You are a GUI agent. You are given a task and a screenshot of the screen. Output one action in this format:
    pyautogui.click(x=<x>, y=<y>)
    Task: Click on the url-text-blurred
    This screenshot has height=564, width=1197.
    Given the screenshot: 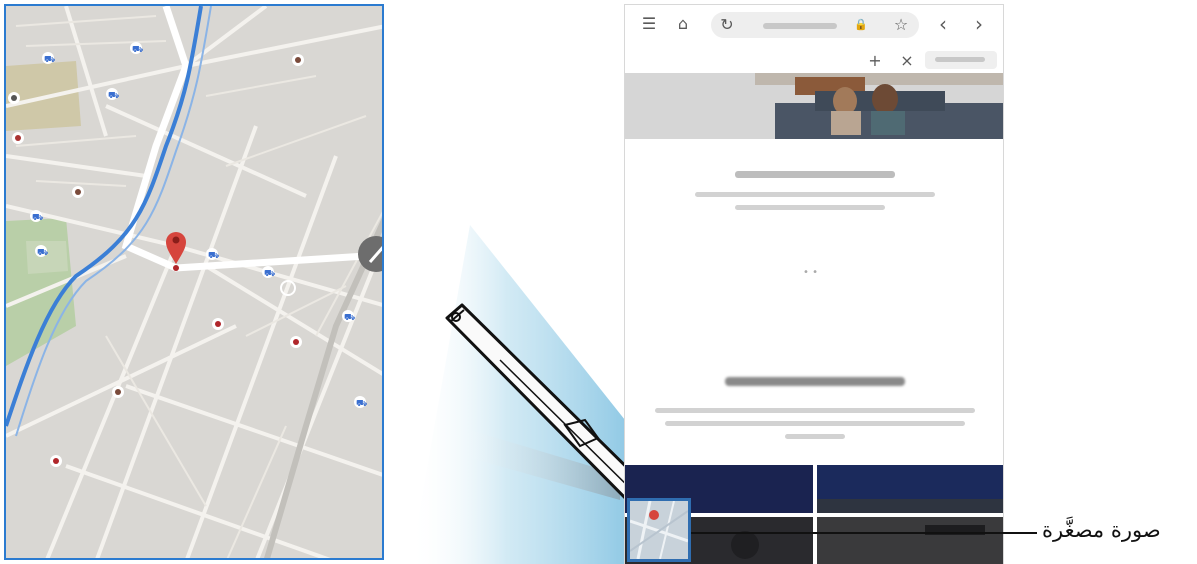 What is the action you would take?
    pyautogui.click(x=800, y=26)
    